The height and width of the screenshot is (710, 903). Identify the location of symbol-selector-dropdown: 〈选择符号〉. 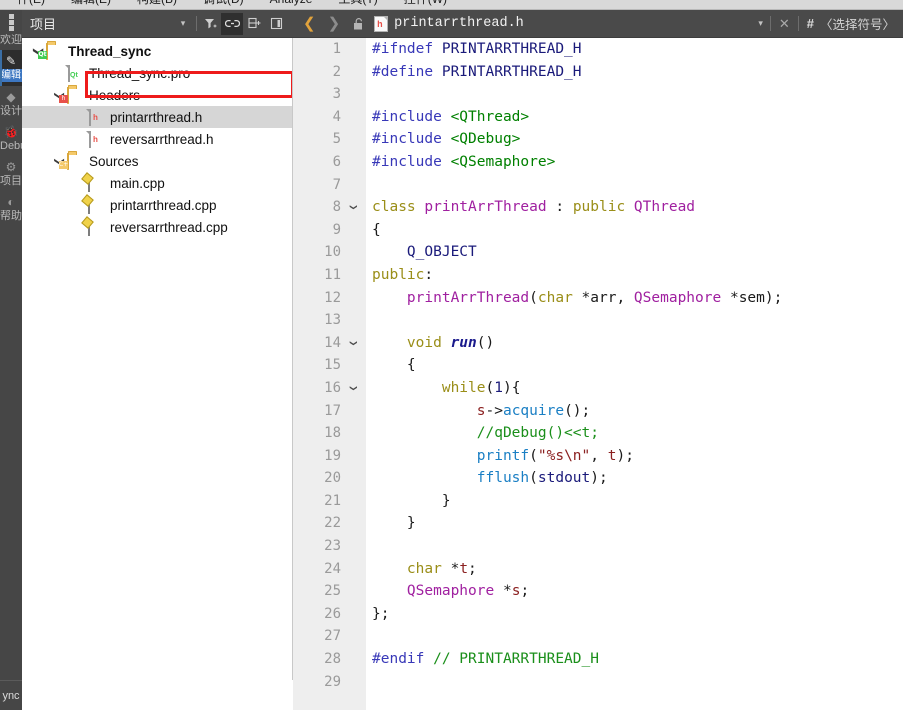
(861, 23).